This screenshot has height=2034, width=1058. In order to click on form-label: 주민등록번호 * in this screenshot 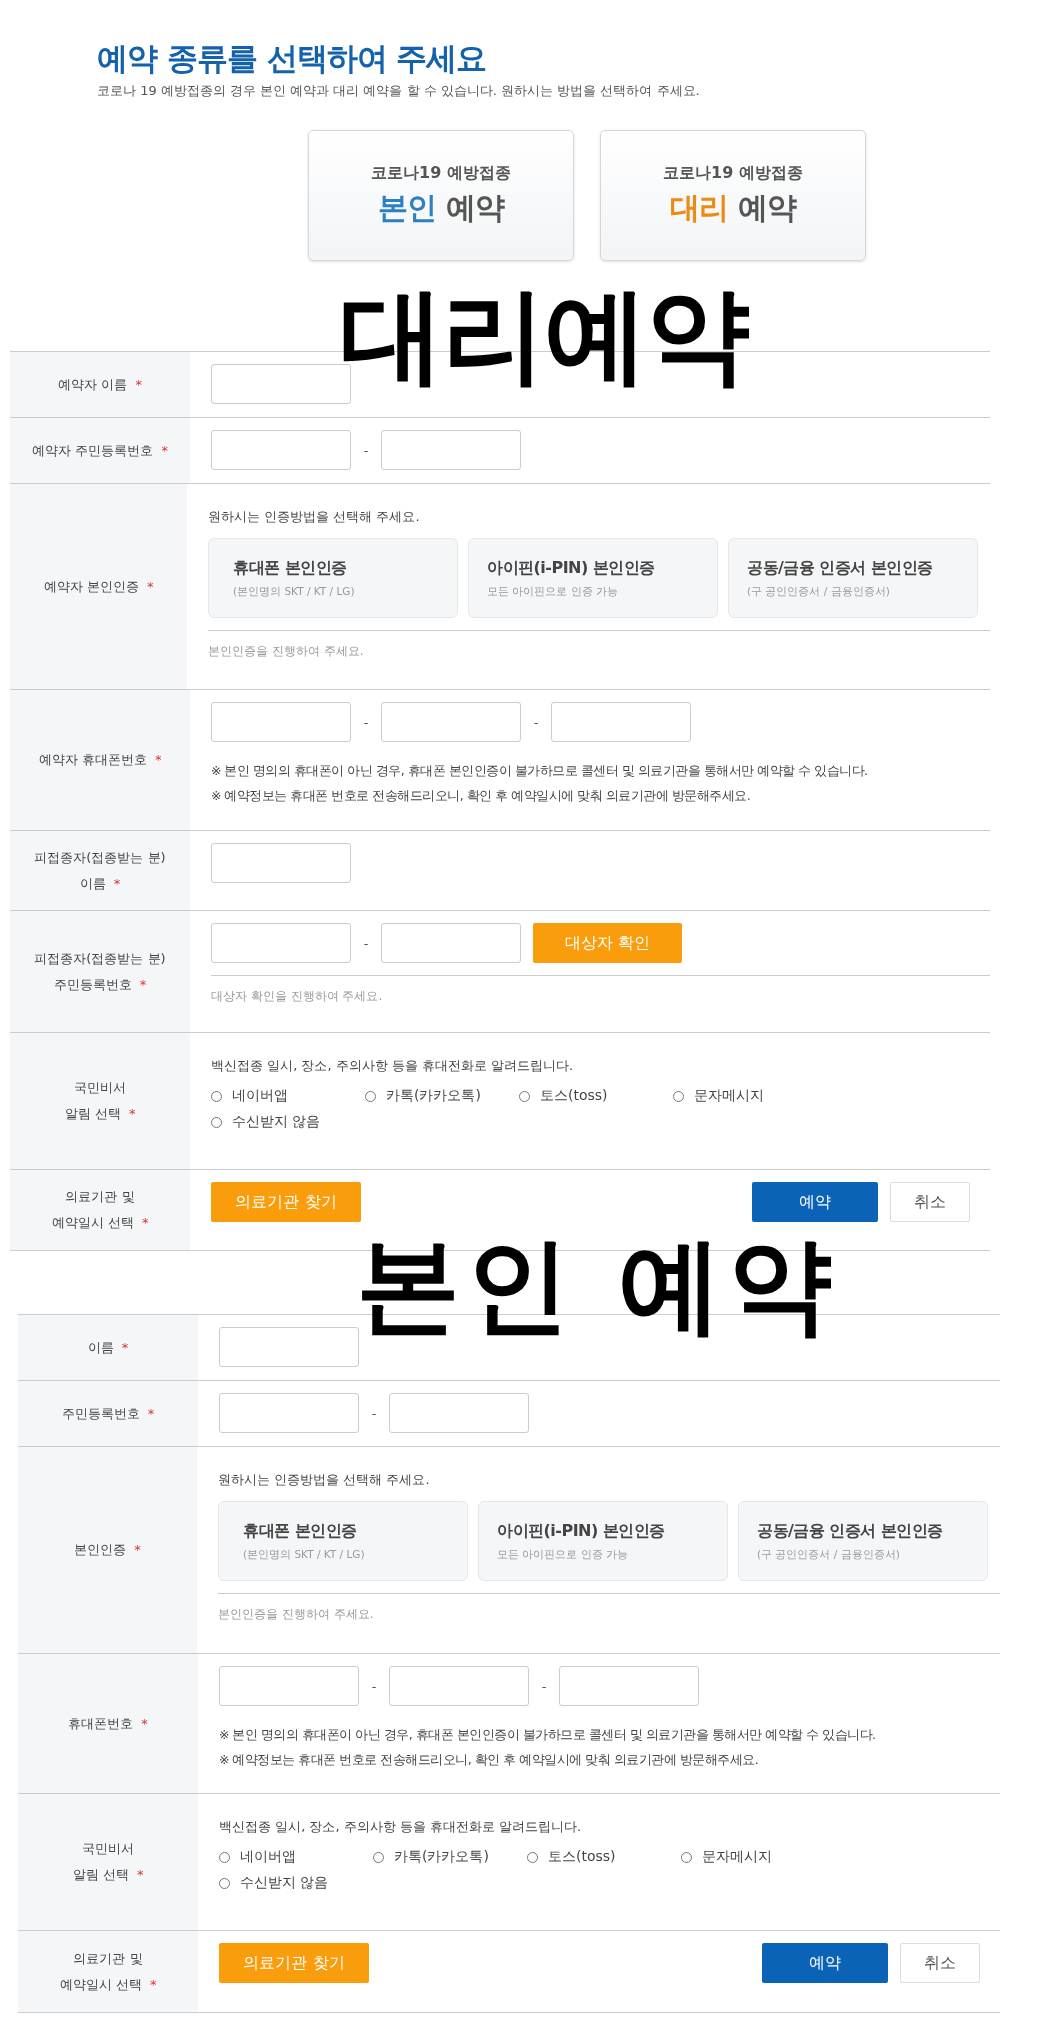, I will do `click(108, 1413)`.